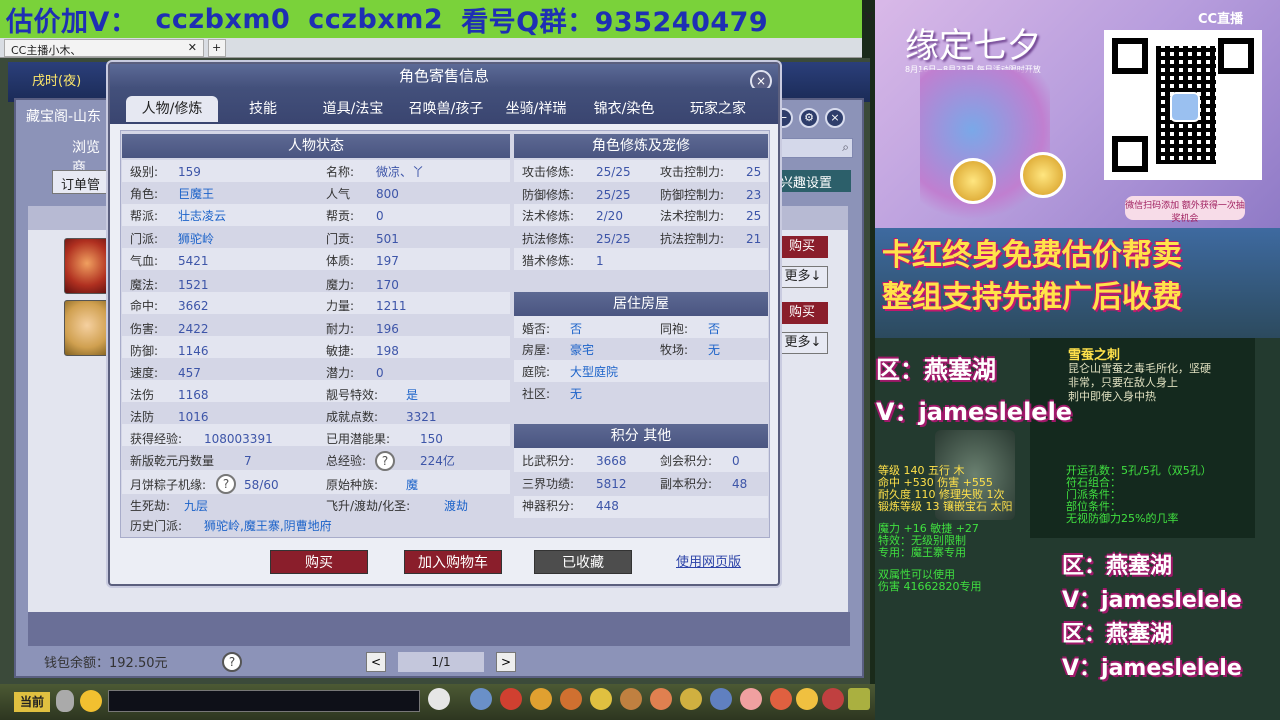 This screenshot has width=1280, height=720. I want to click on add-to-cart-button: 加入购物车, so click(453, 562).